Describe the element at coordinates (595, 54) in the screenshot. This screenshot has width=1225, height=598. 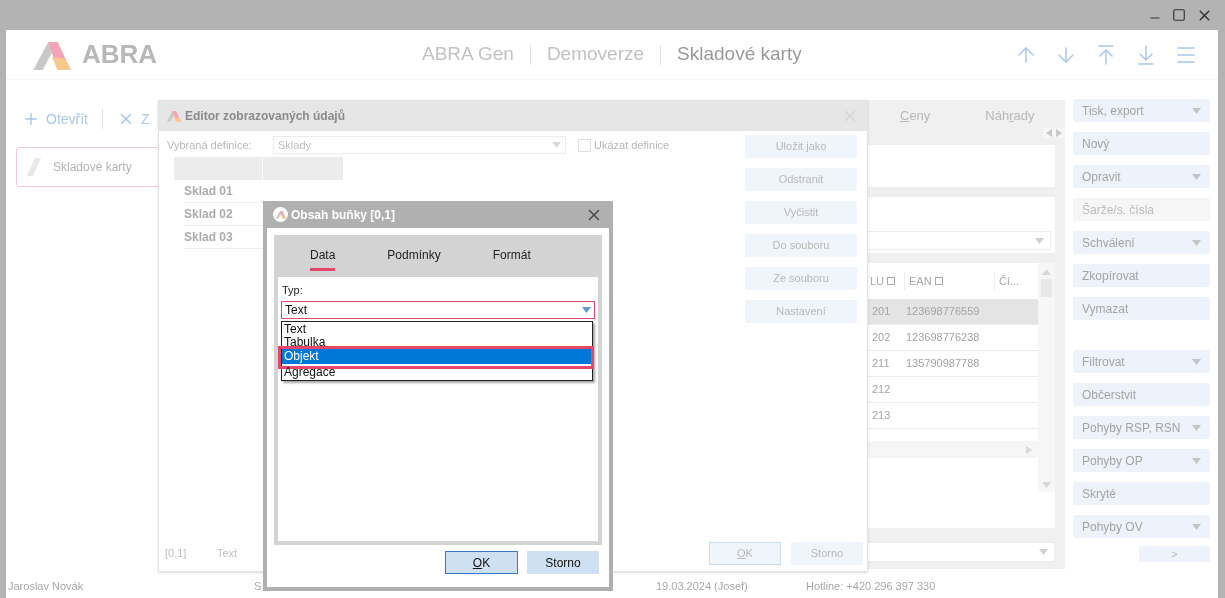
I see `breadcrumb: Demoverze` at that location.